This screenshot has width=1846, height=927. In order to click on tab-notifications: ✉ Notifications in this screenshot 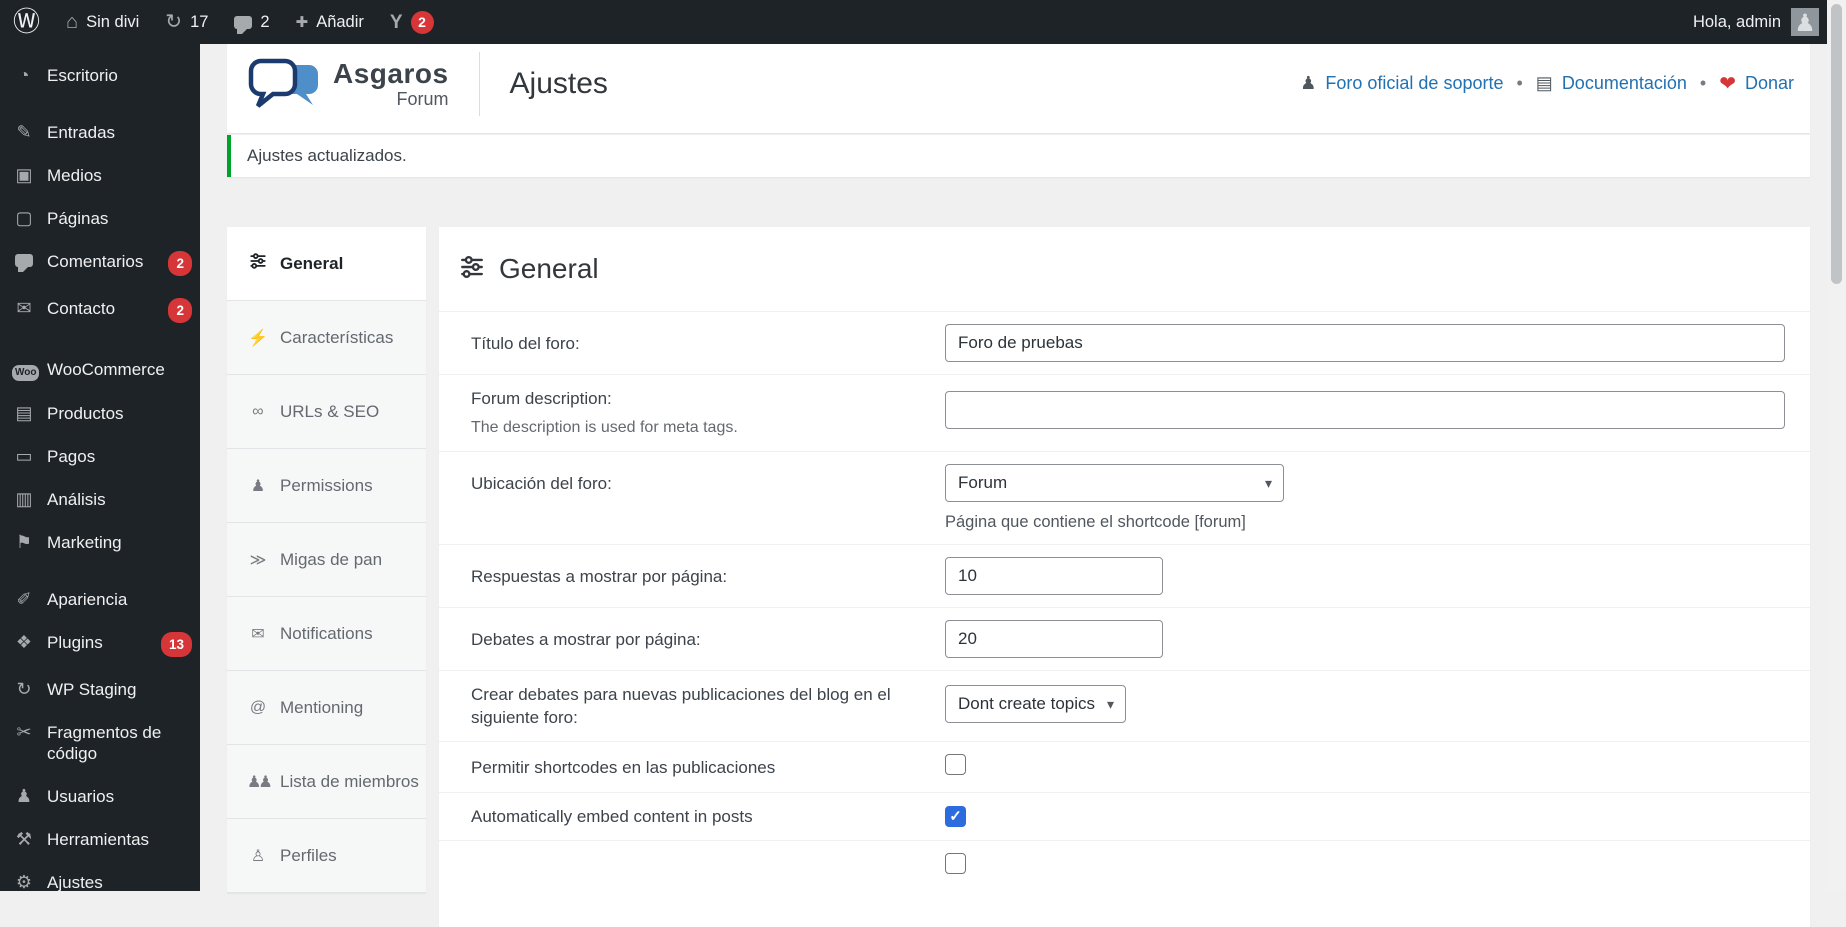, I will do `click(326, 634)`.